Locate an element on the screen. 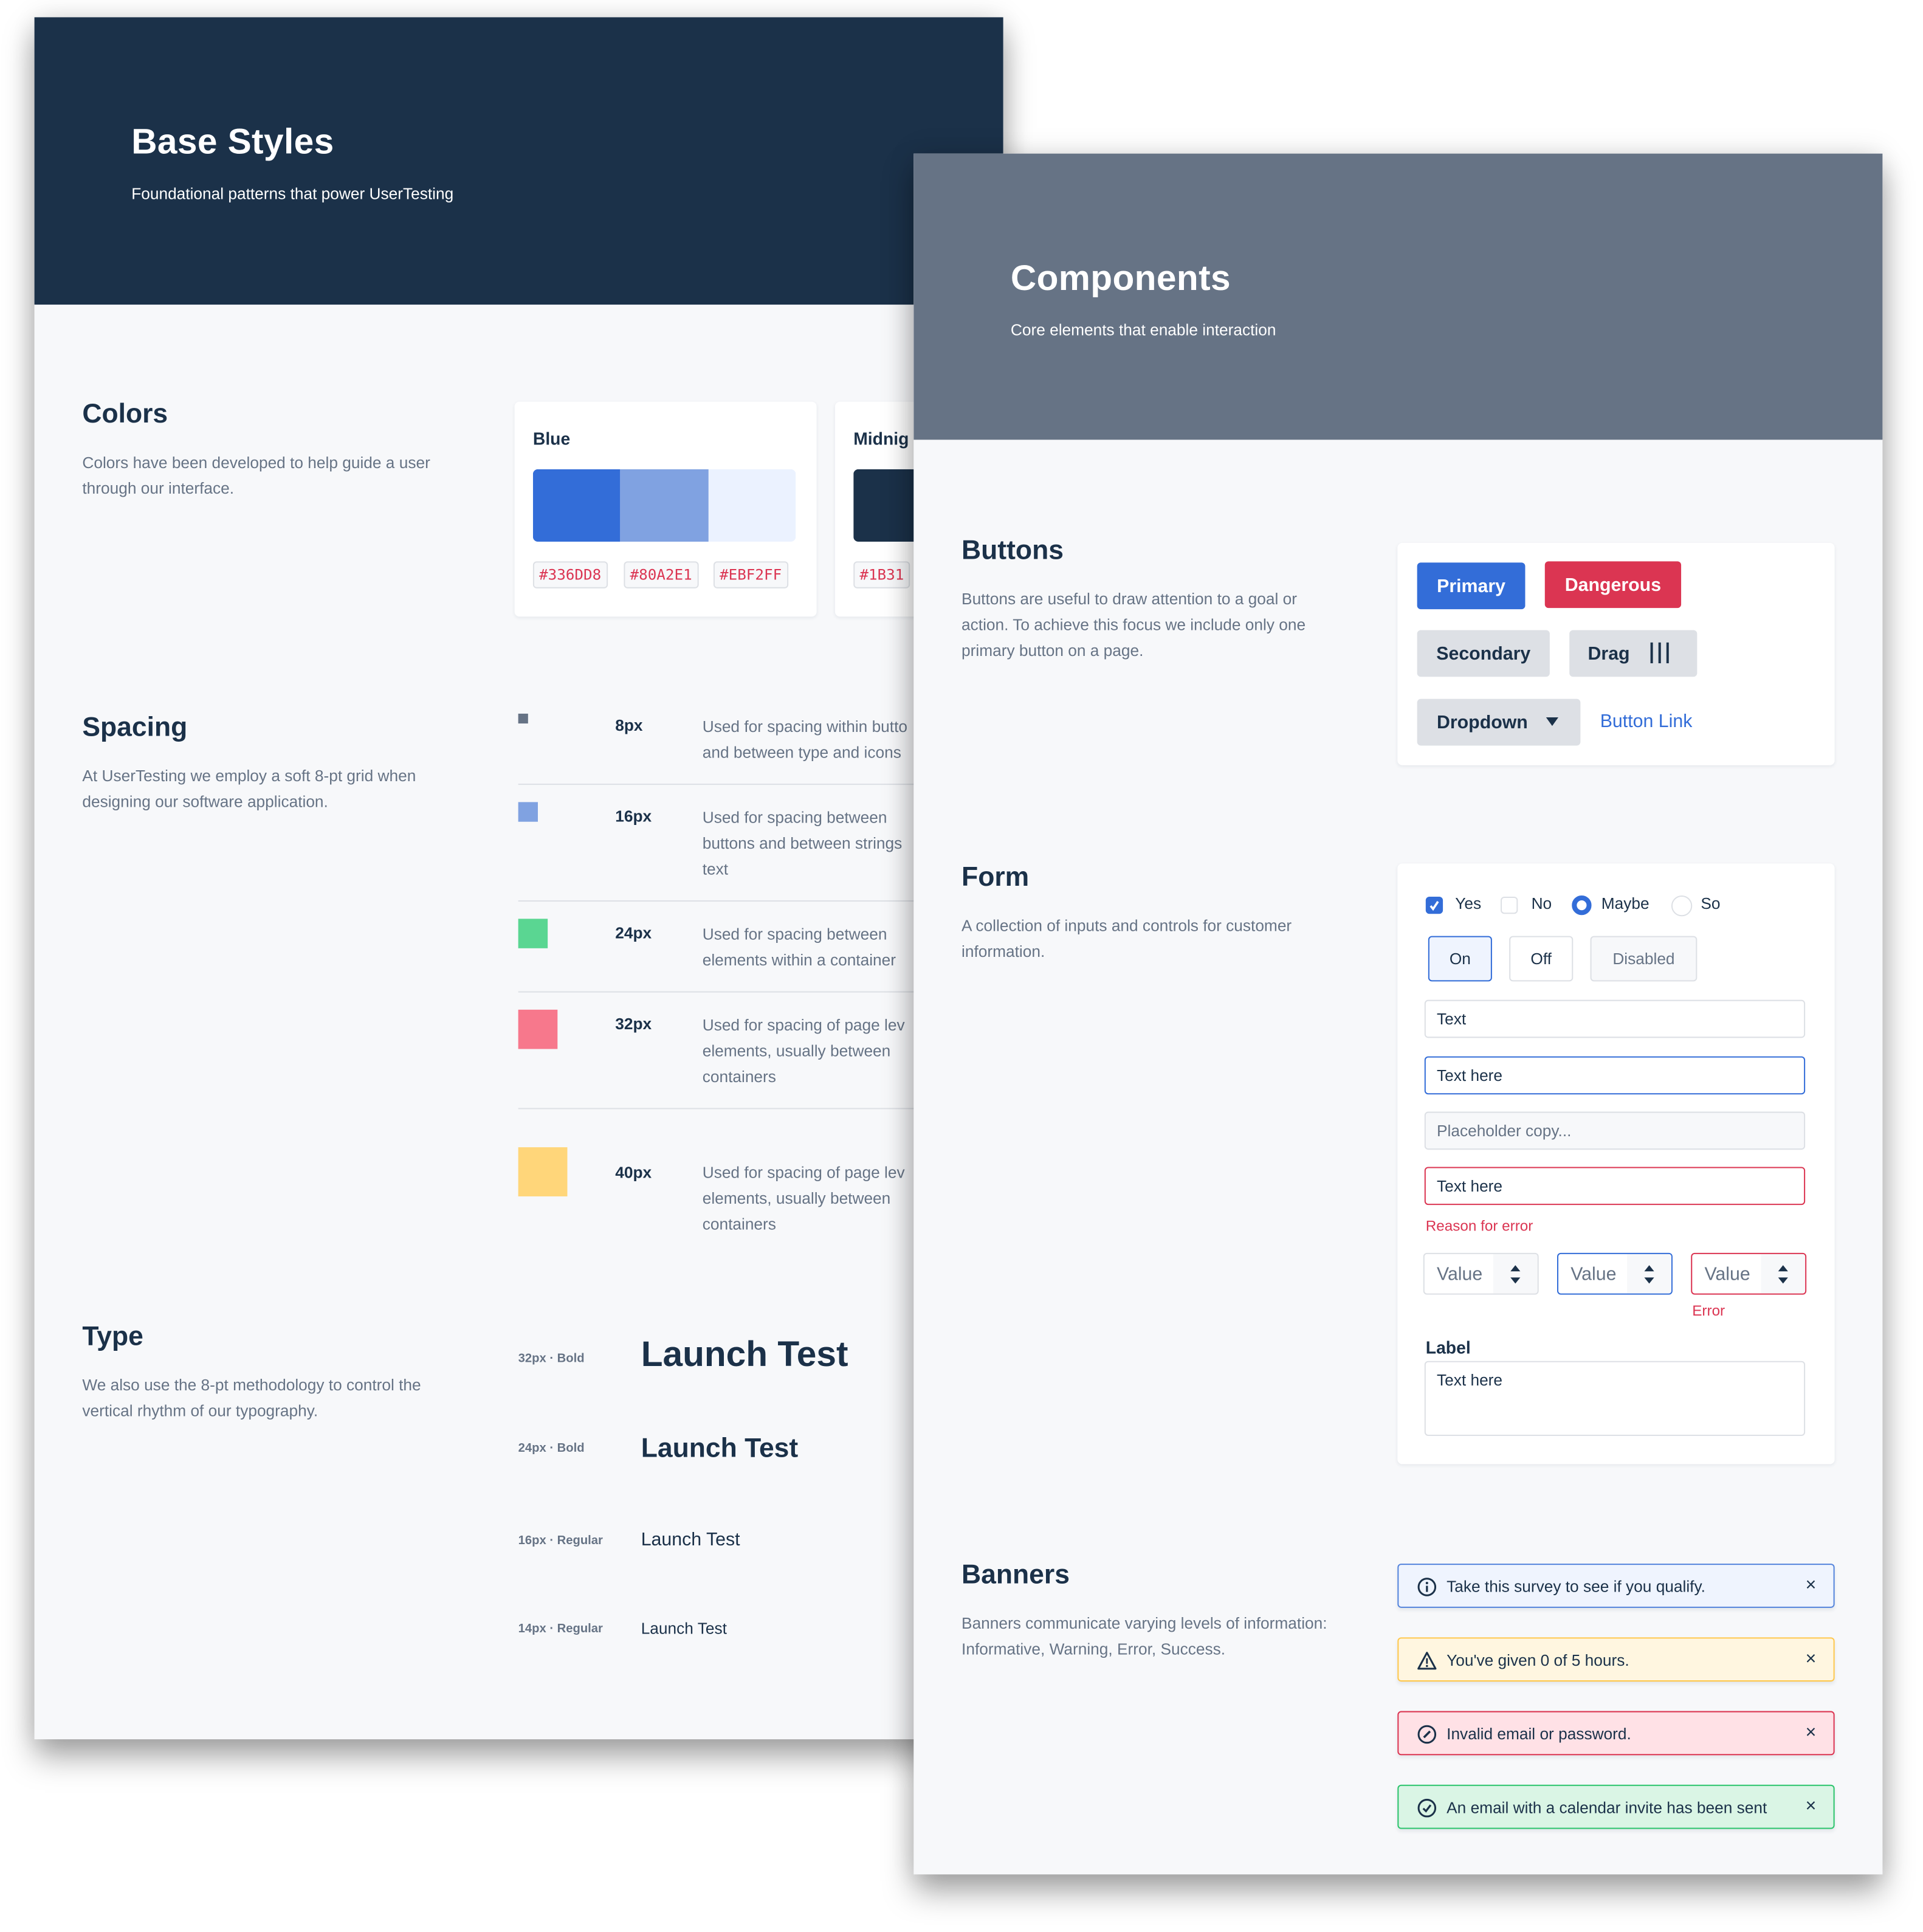  spacing-description-line: Used for spacing of page lev is located at coordinates (804, 1025).